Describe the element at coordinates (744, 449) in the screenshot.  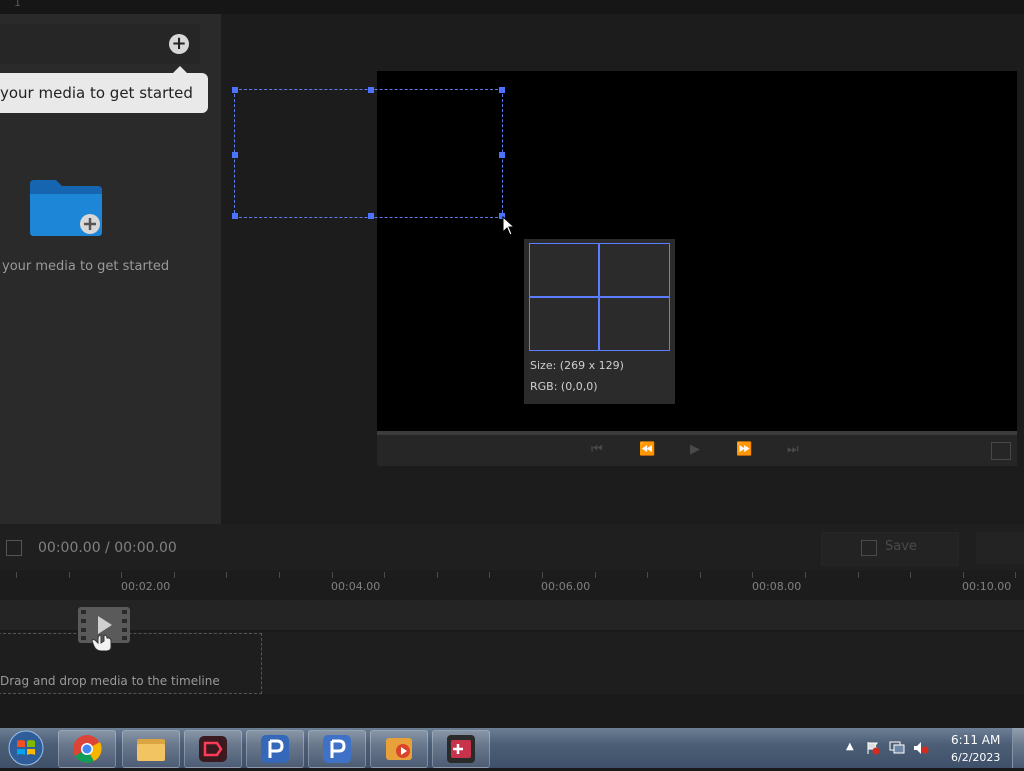
I see `fast-forward-icon: ⏩` at that location.